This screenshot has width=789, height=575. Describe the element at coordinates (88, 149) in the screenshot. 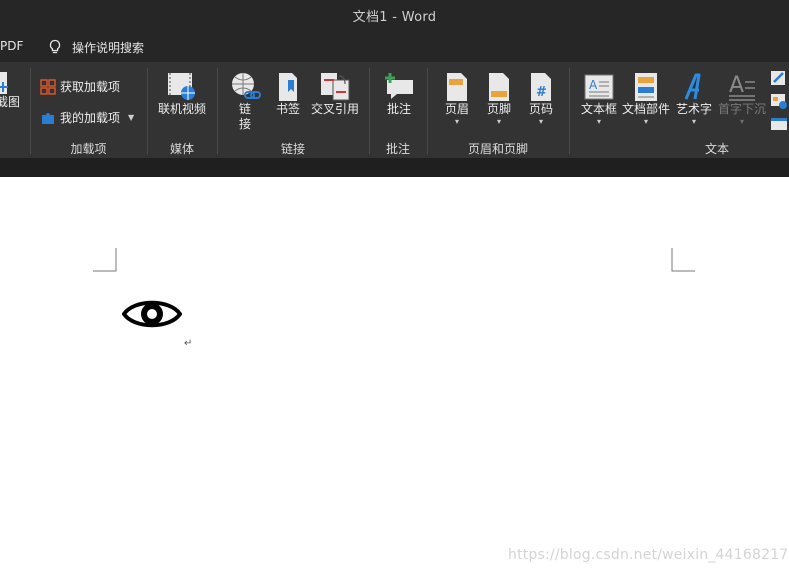

I see `group-label-addins: 加载项` at that location.